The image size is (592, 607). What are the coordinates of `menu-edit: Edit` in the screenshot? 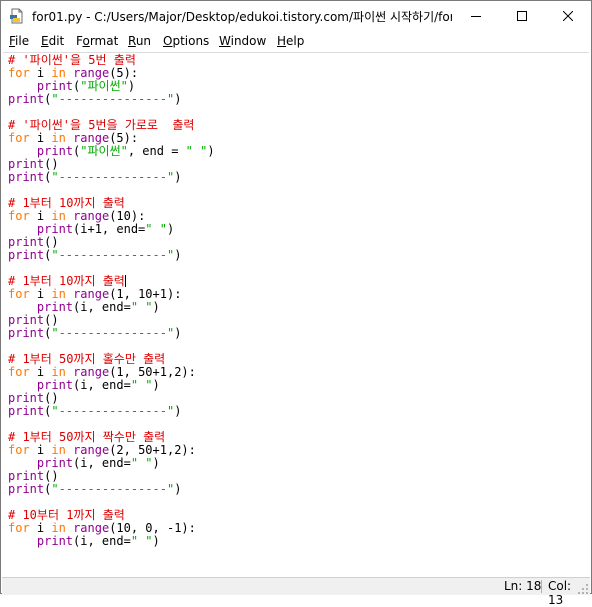 It's located at (52, 41).